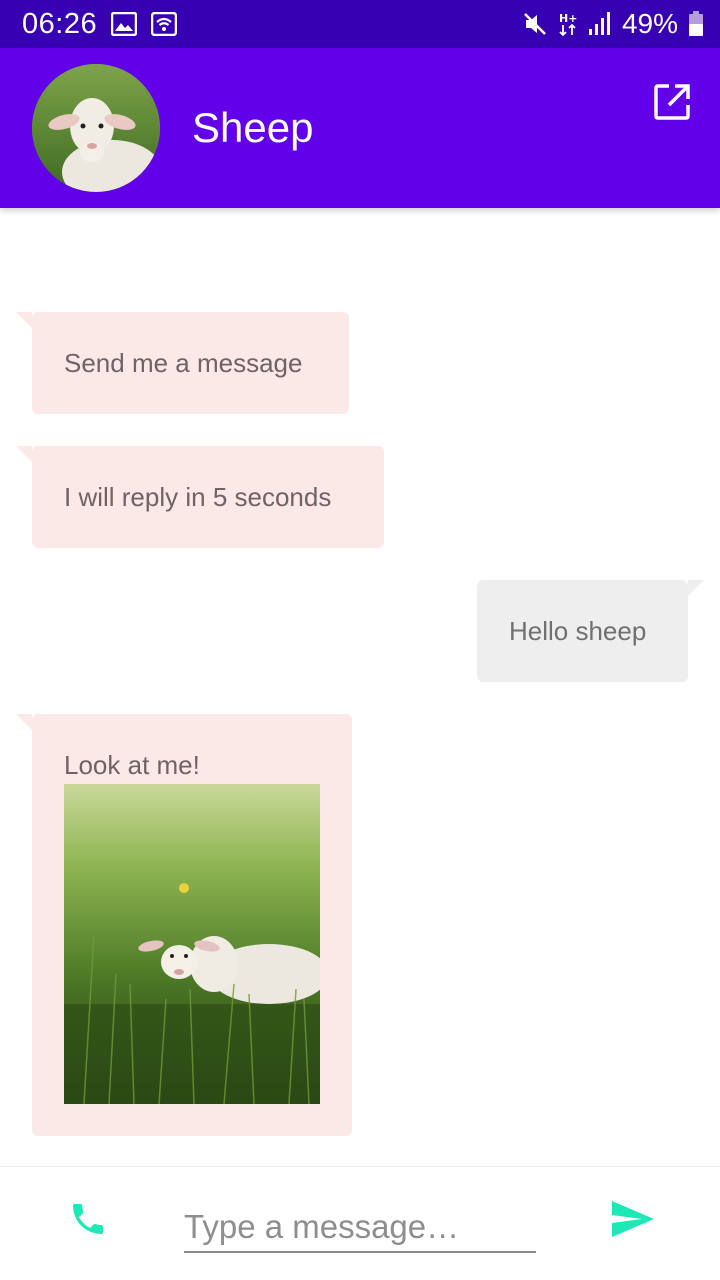 This screenshot has width=720, height=1280. What do you see at coordinates (696, 24) in the screenshot?
I see `battery-icon` at bounding box center [696, 24].